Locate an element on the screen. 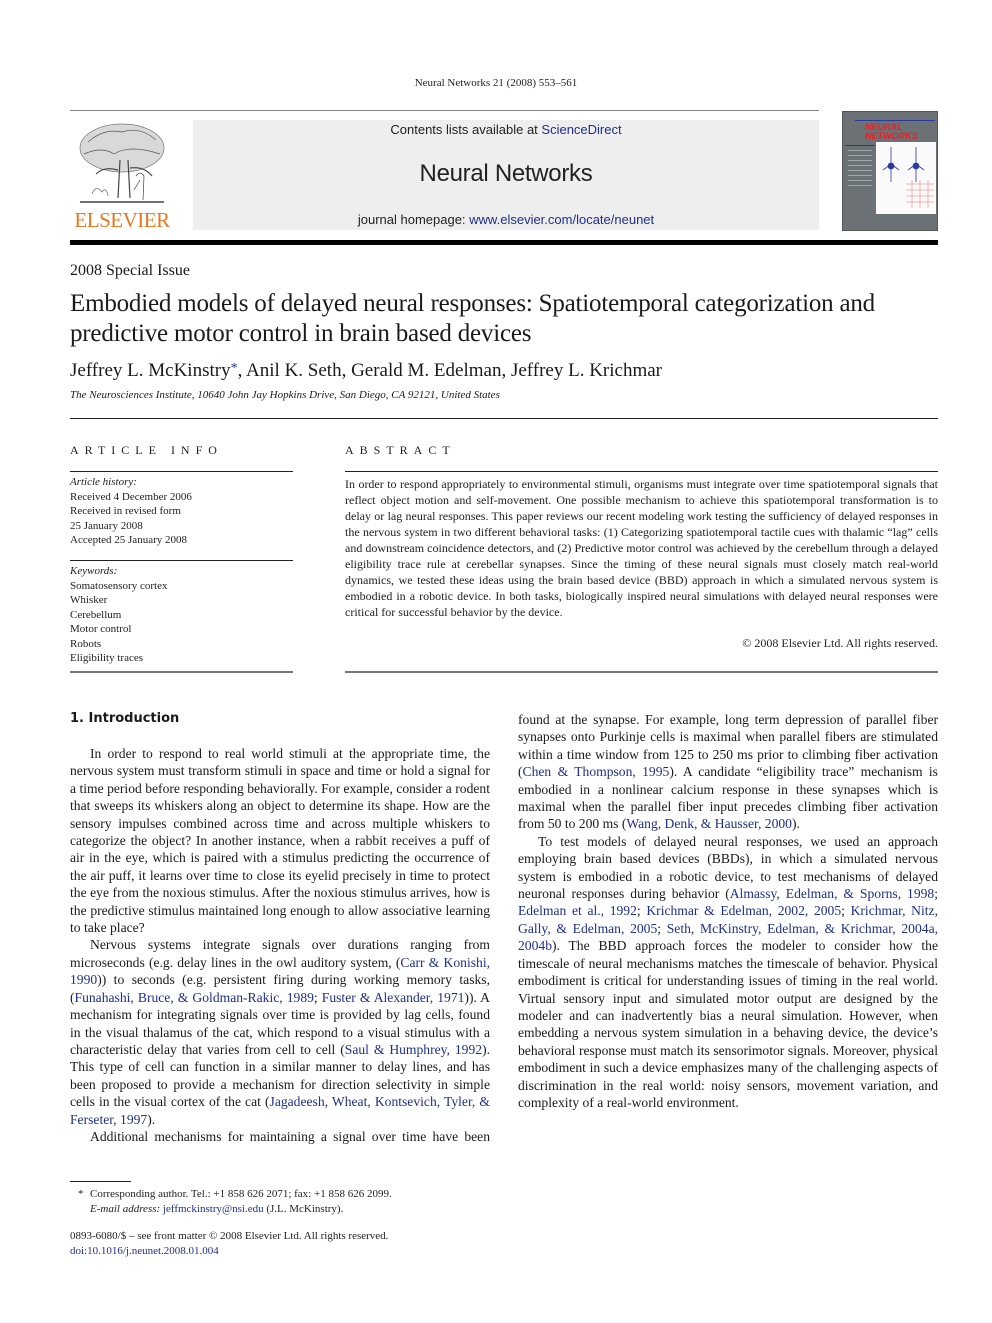 The height and width of the screenshot is (1323, 992). cover-title: NEURAL NETWORKS is located at coordinates (891, 132).